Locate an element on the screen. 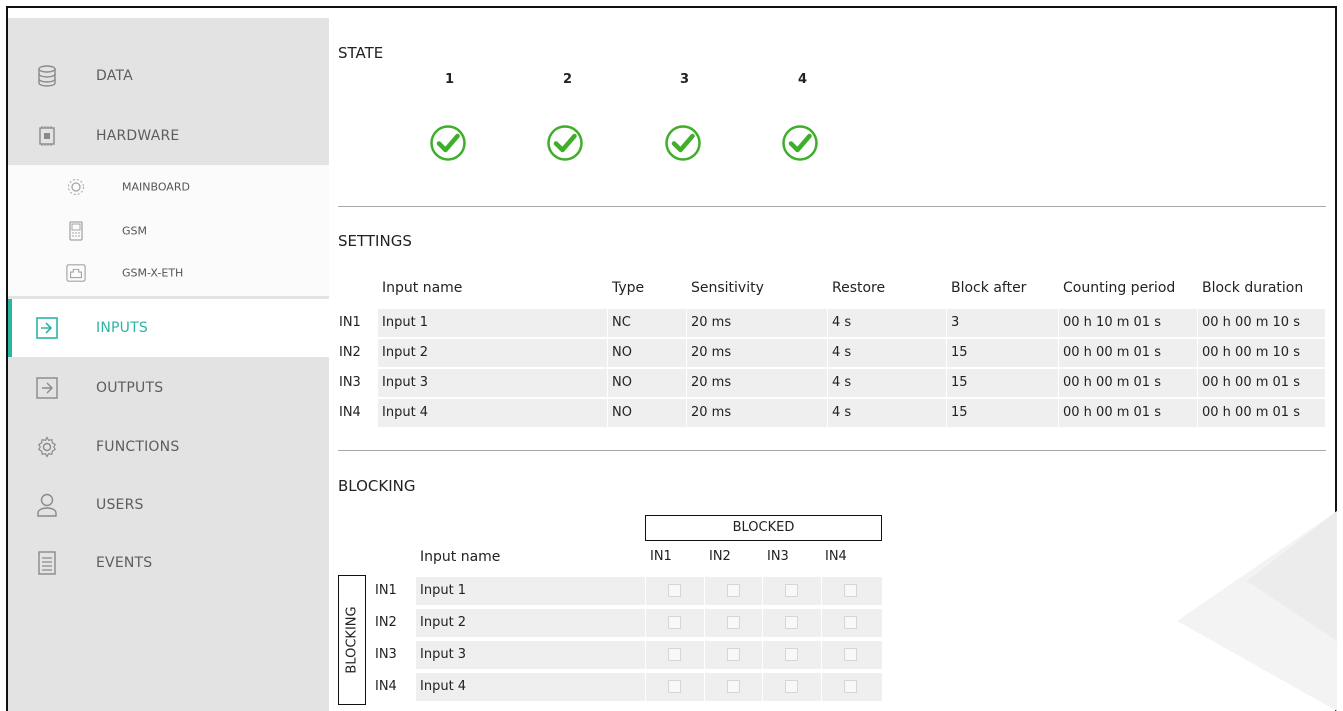 The image size is (1343, 711). background-decoration is located at coordinates (1257, 611).